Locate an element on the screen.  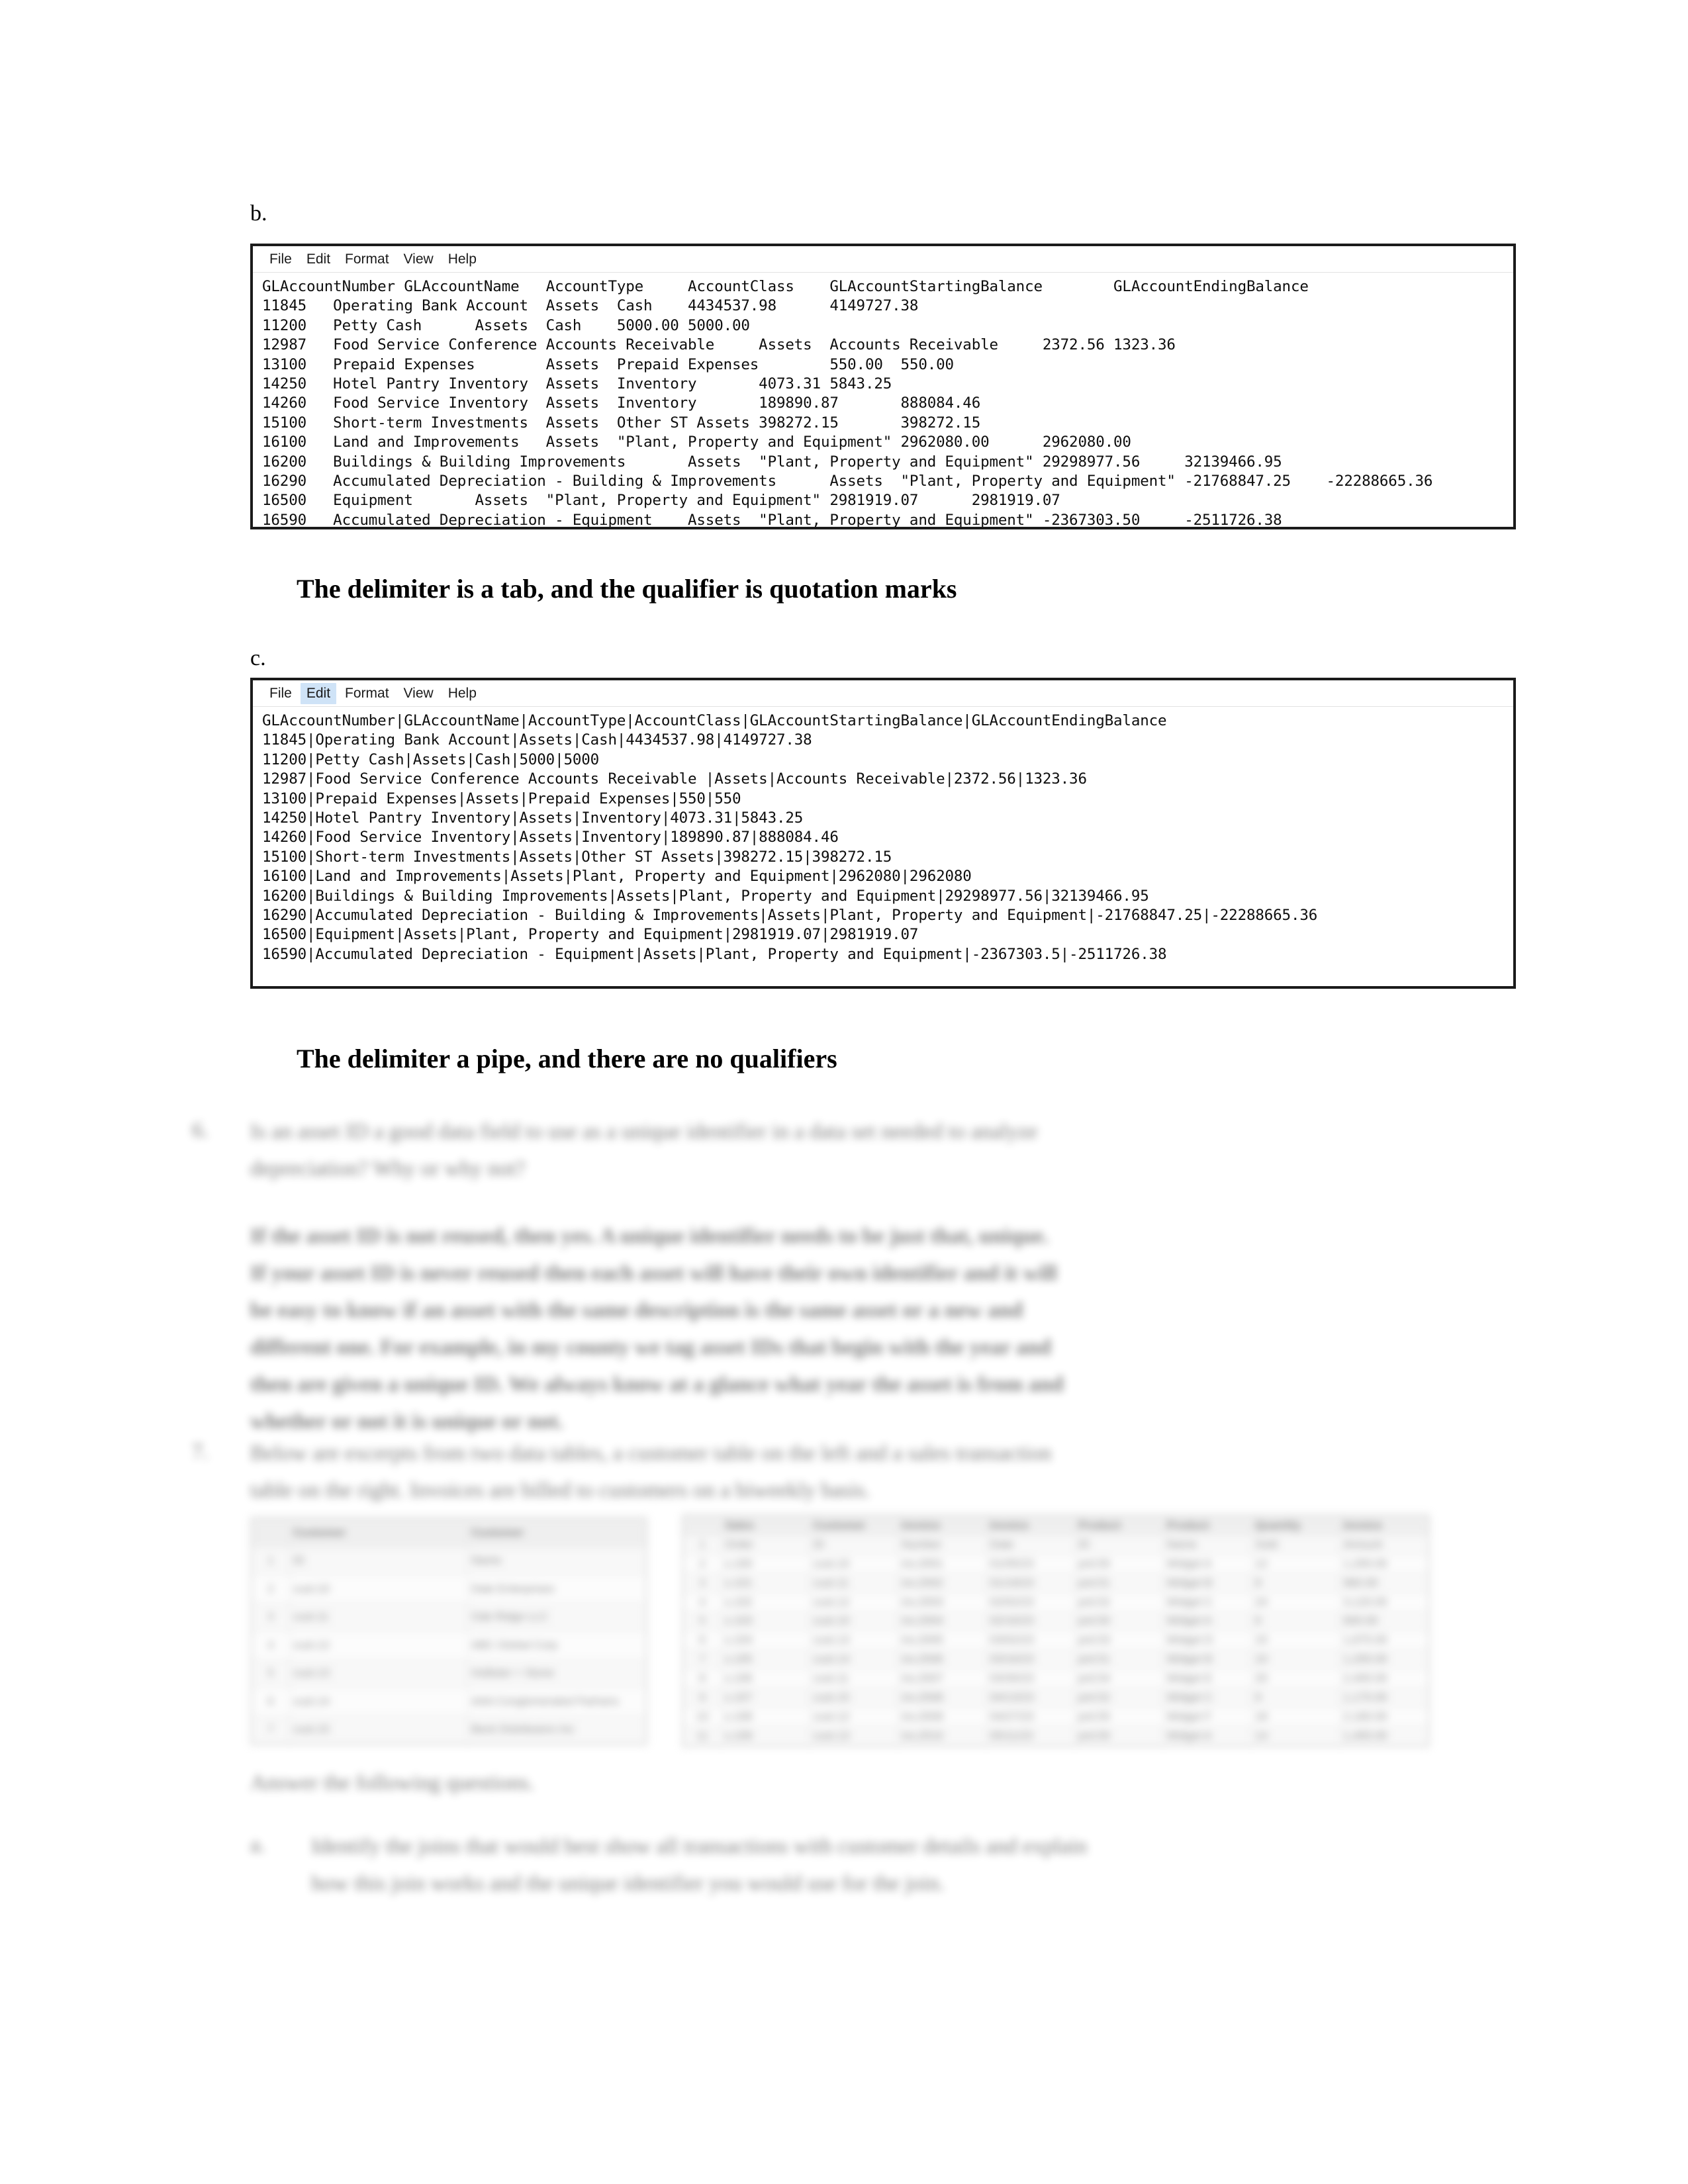
table-cell: s.102 is located at coordinates (765, 1602).